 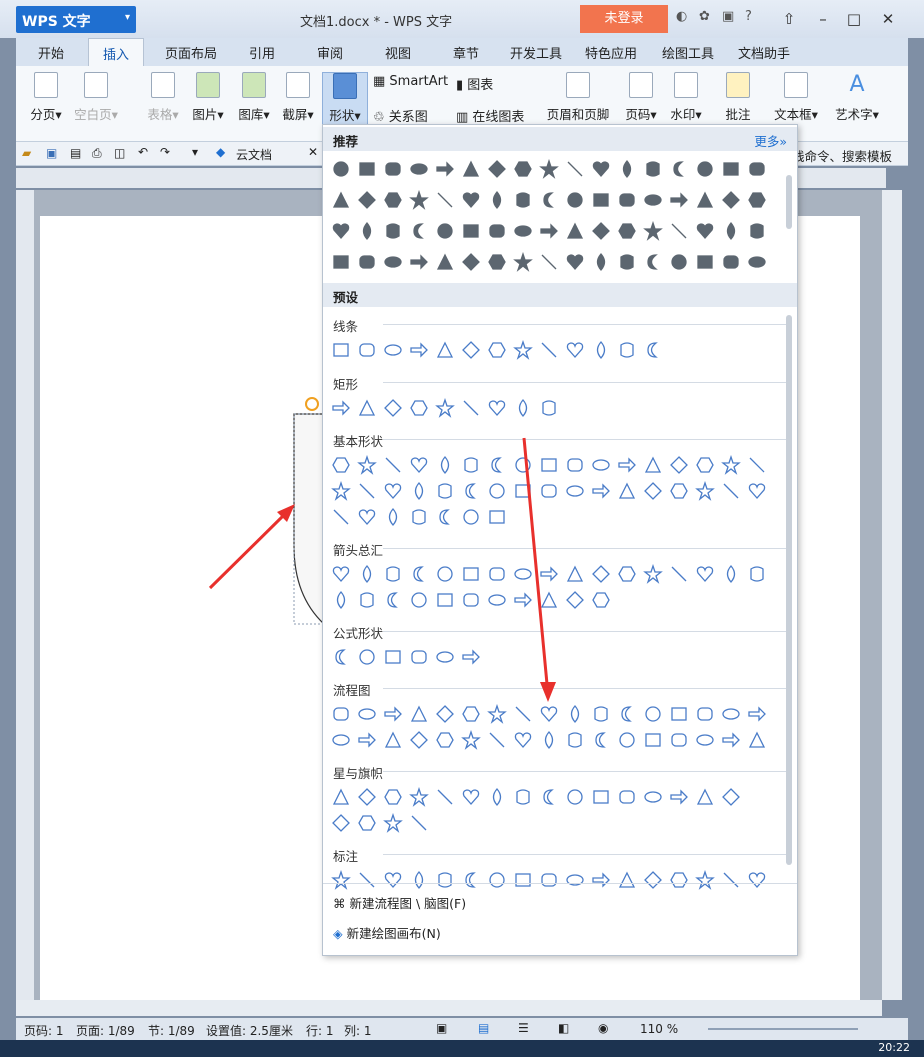 What do you see at coordinates (330, 52) in the screenshot?
I see `tab-review: 审阅` at bounding box center [330, 52].